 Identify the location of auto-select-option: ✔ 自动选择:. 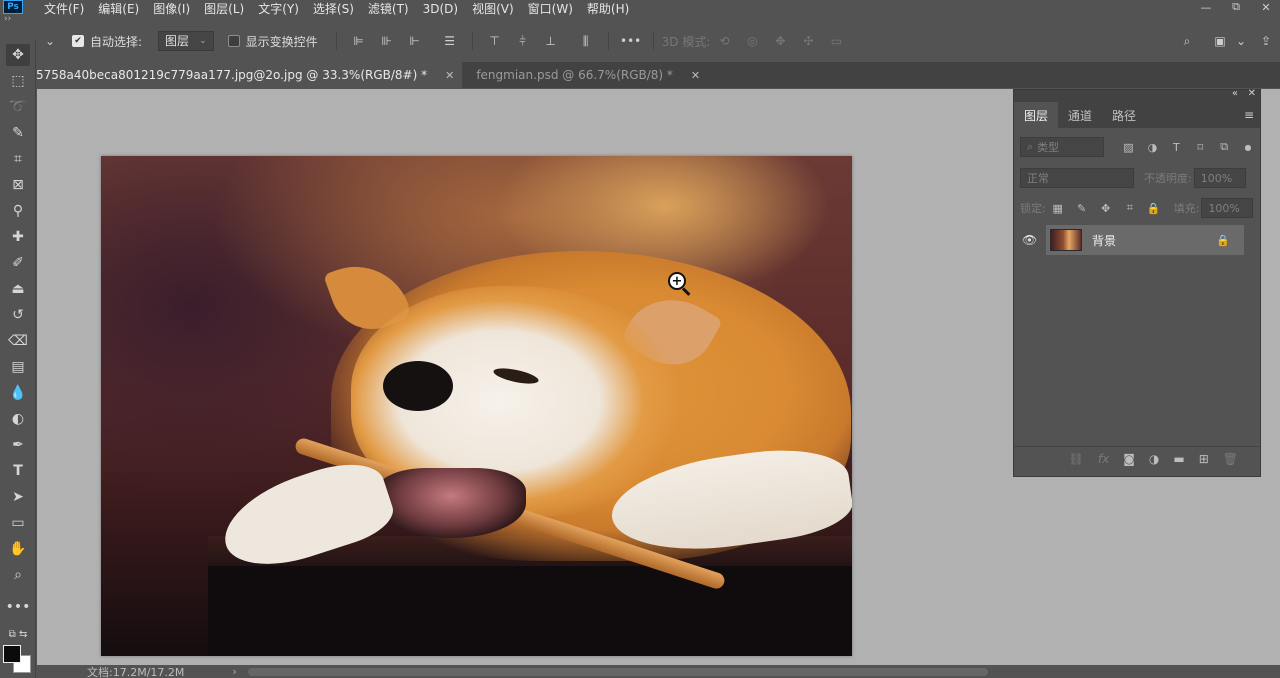
(107, 41).